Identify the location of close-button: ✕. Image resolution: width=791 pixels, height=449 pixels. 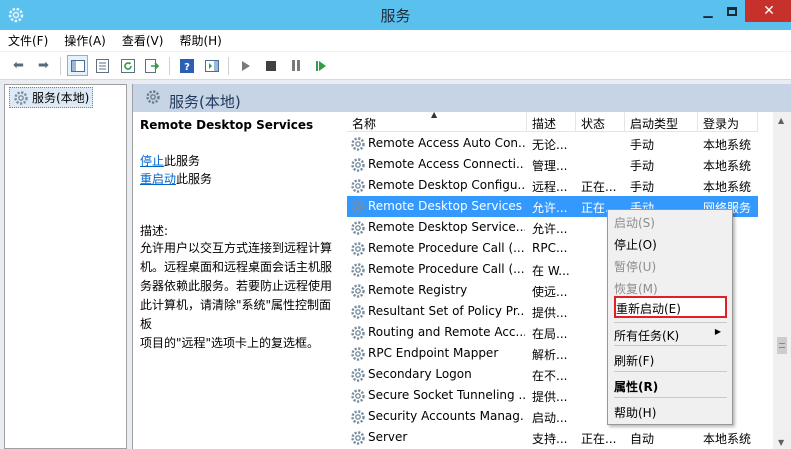
(768, 11).